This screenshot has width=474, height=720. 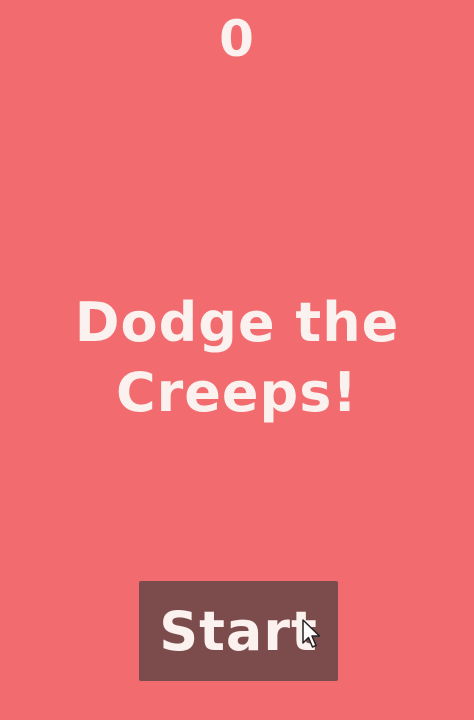 I want to click on score-label: 0, so click(x=237, y=39).